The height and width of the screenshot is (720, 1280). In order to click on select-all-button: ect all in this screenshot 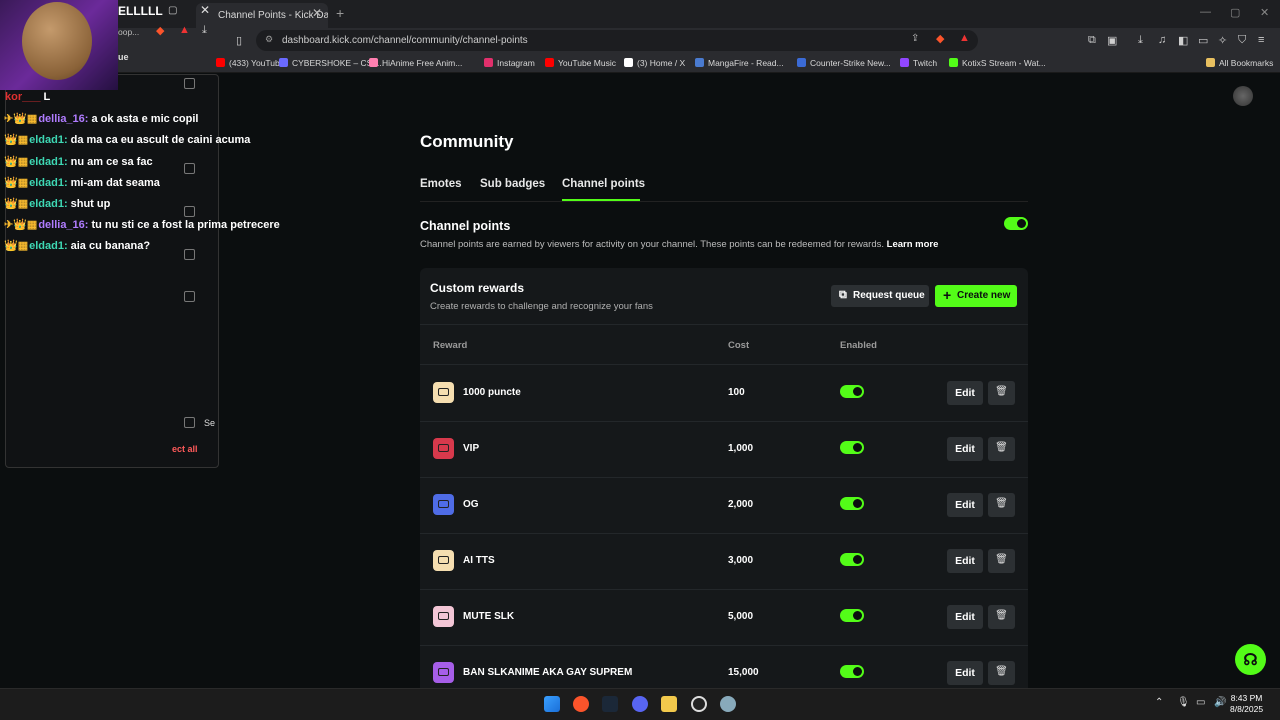, I will do `click(185, 449)`.